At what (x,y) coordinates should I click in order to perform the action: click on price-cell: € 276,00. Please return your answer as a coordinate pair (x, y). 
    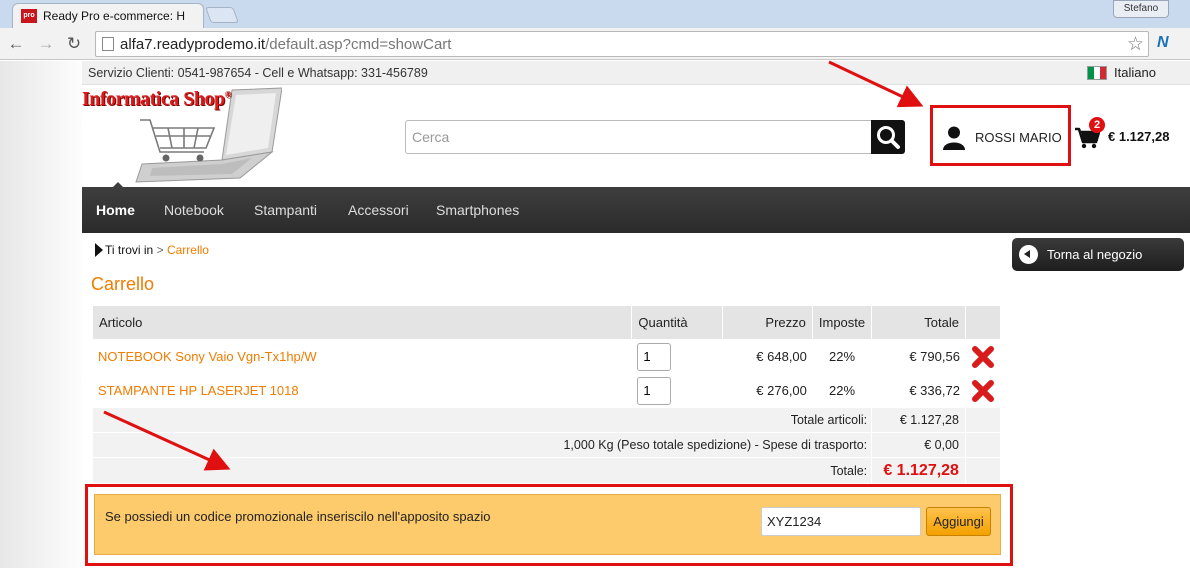
    Looking at the image, I should click on (767, 390).